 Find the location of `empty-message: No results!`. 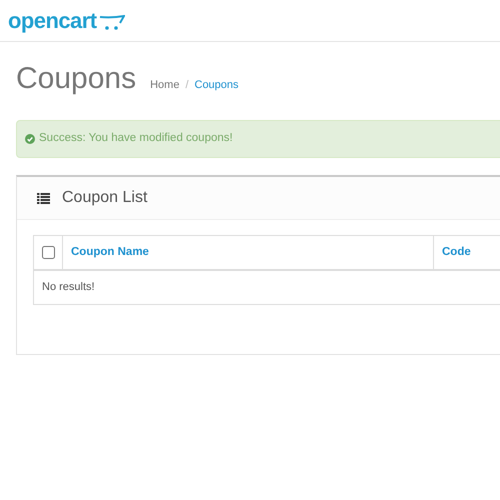

empty-message: No results! is located at coordinates (68, 288).